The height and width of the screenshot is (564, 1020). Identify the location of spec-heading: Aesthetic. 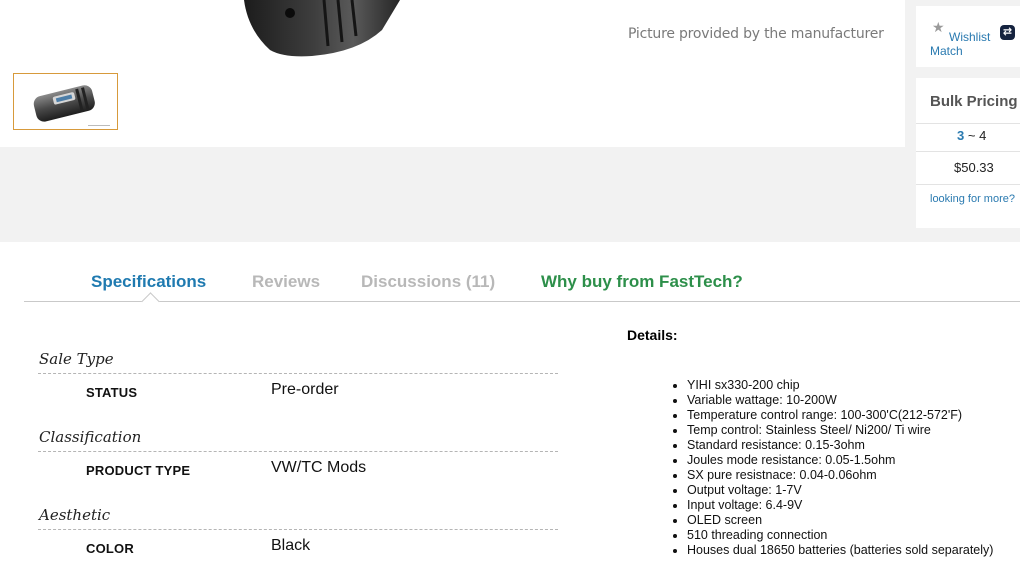
(75, 515).